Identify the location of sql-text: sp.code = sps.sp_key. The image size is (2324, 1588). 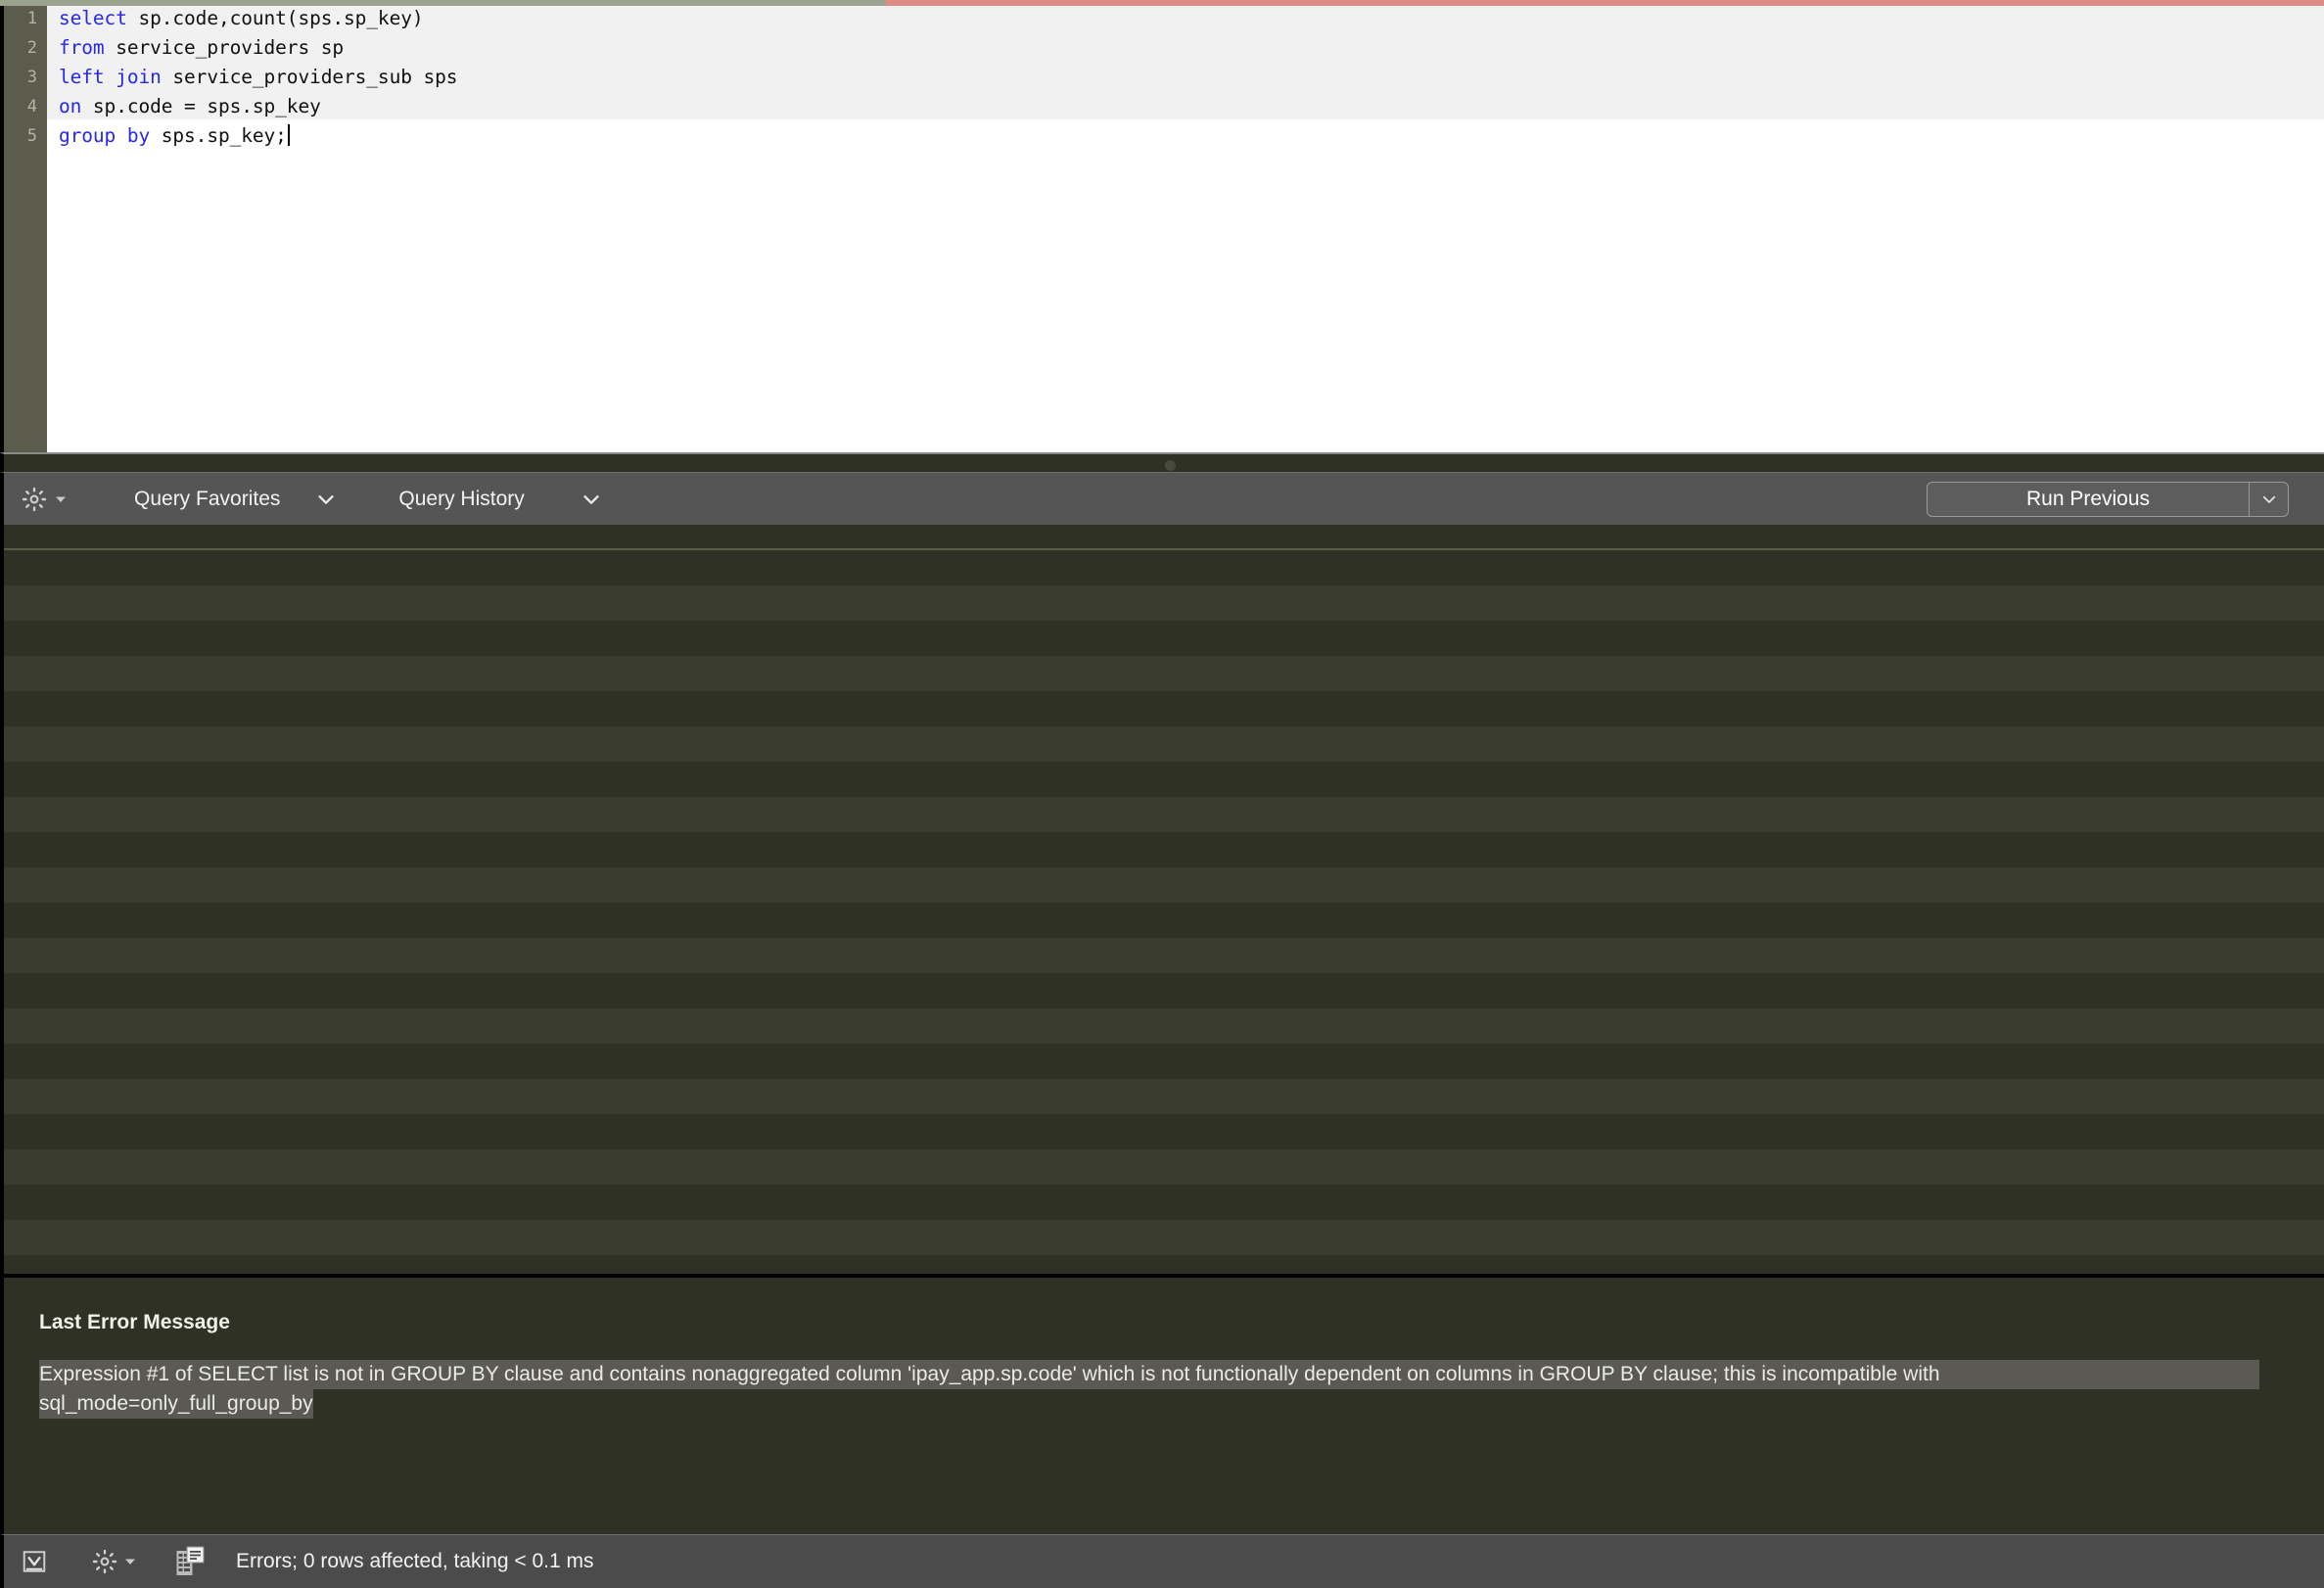
(201, 106).